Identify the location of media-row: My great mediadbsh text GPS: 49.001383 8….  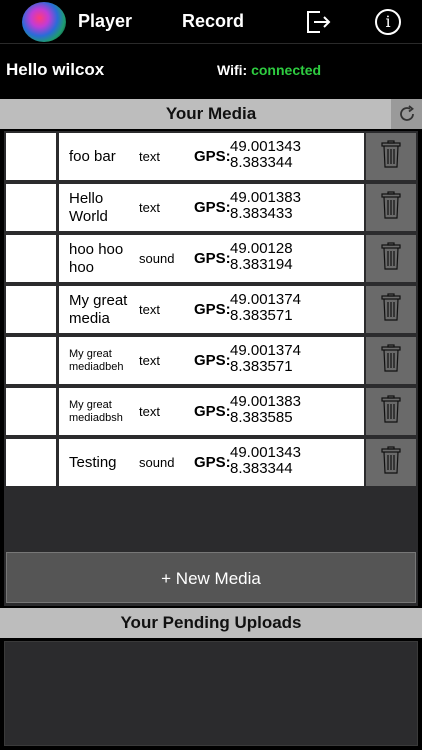
(211, 411).